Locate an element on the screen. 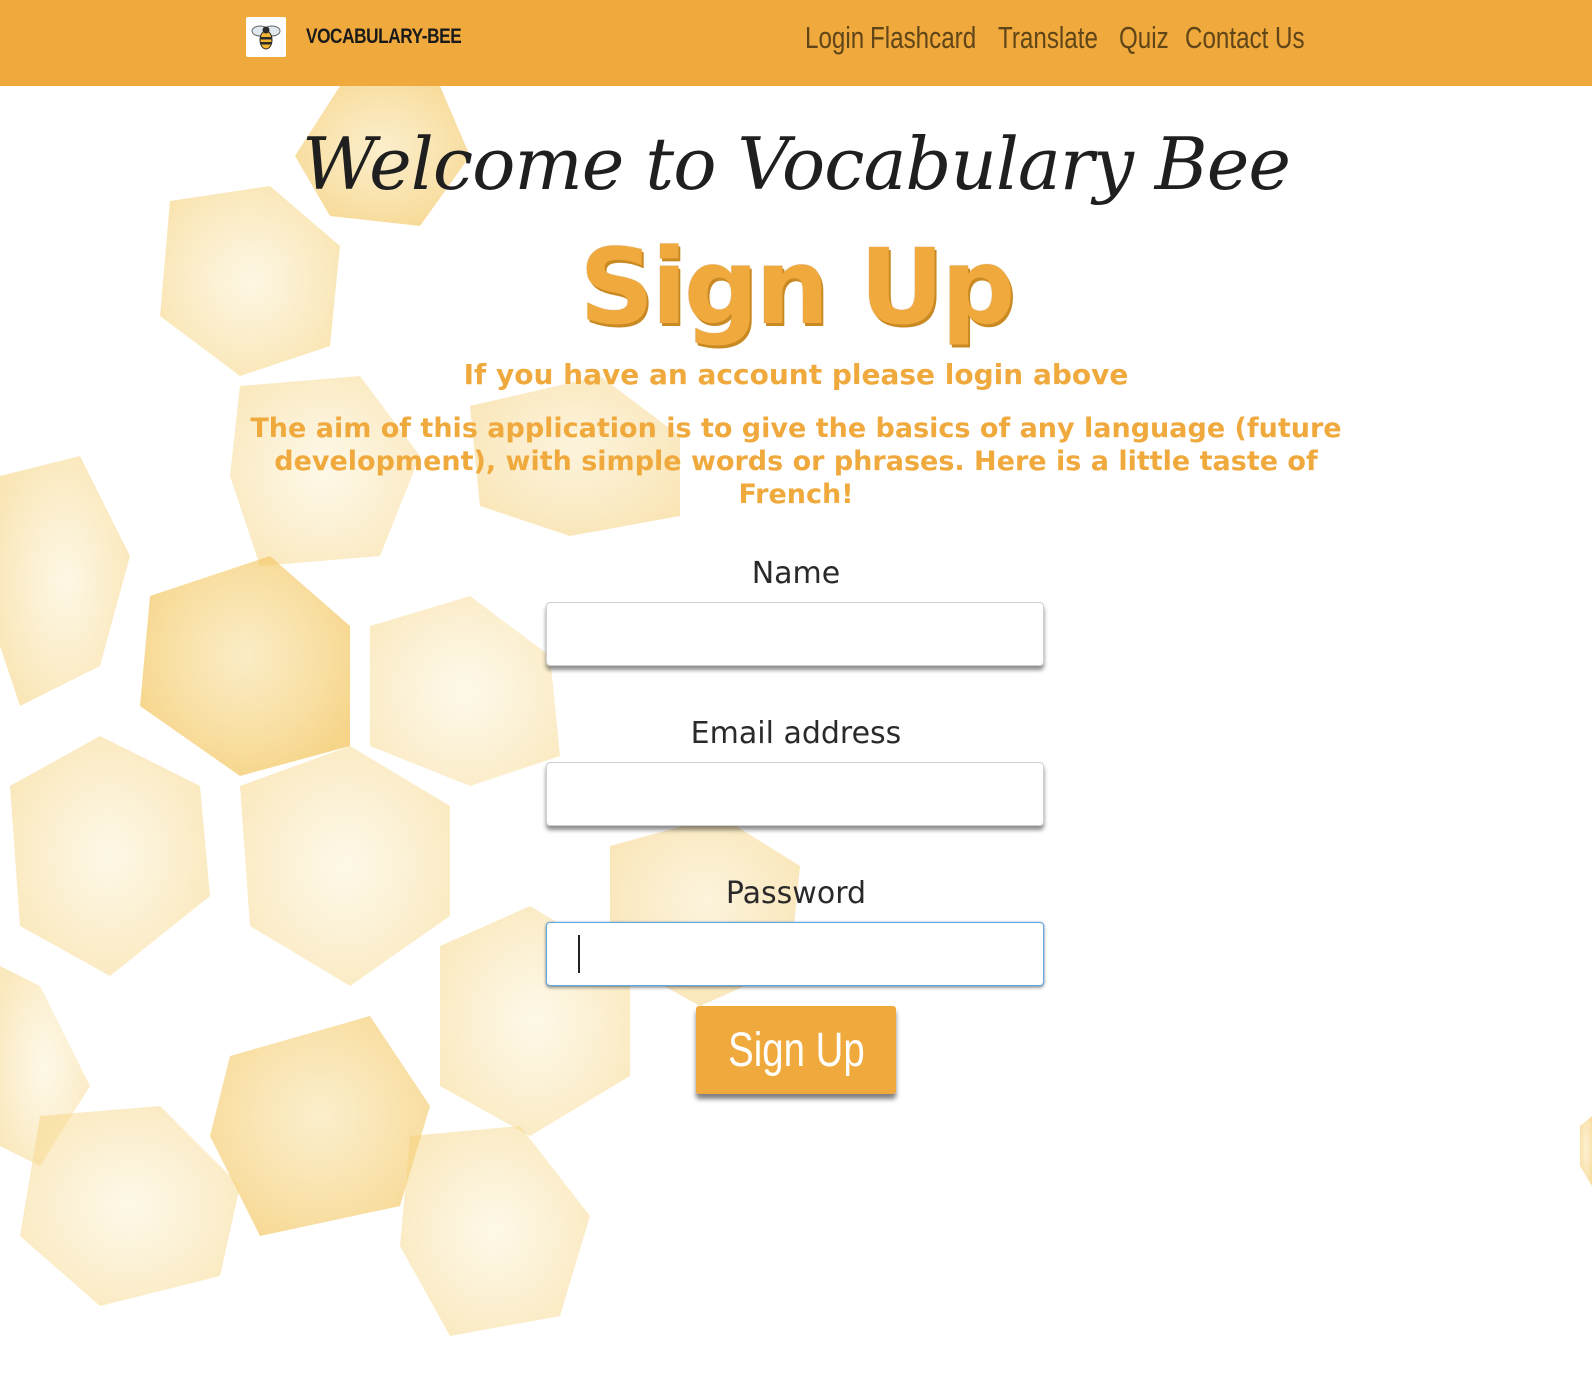 The image size is (1592, 1400). name-label: Name is located at coordinates (796, 573).